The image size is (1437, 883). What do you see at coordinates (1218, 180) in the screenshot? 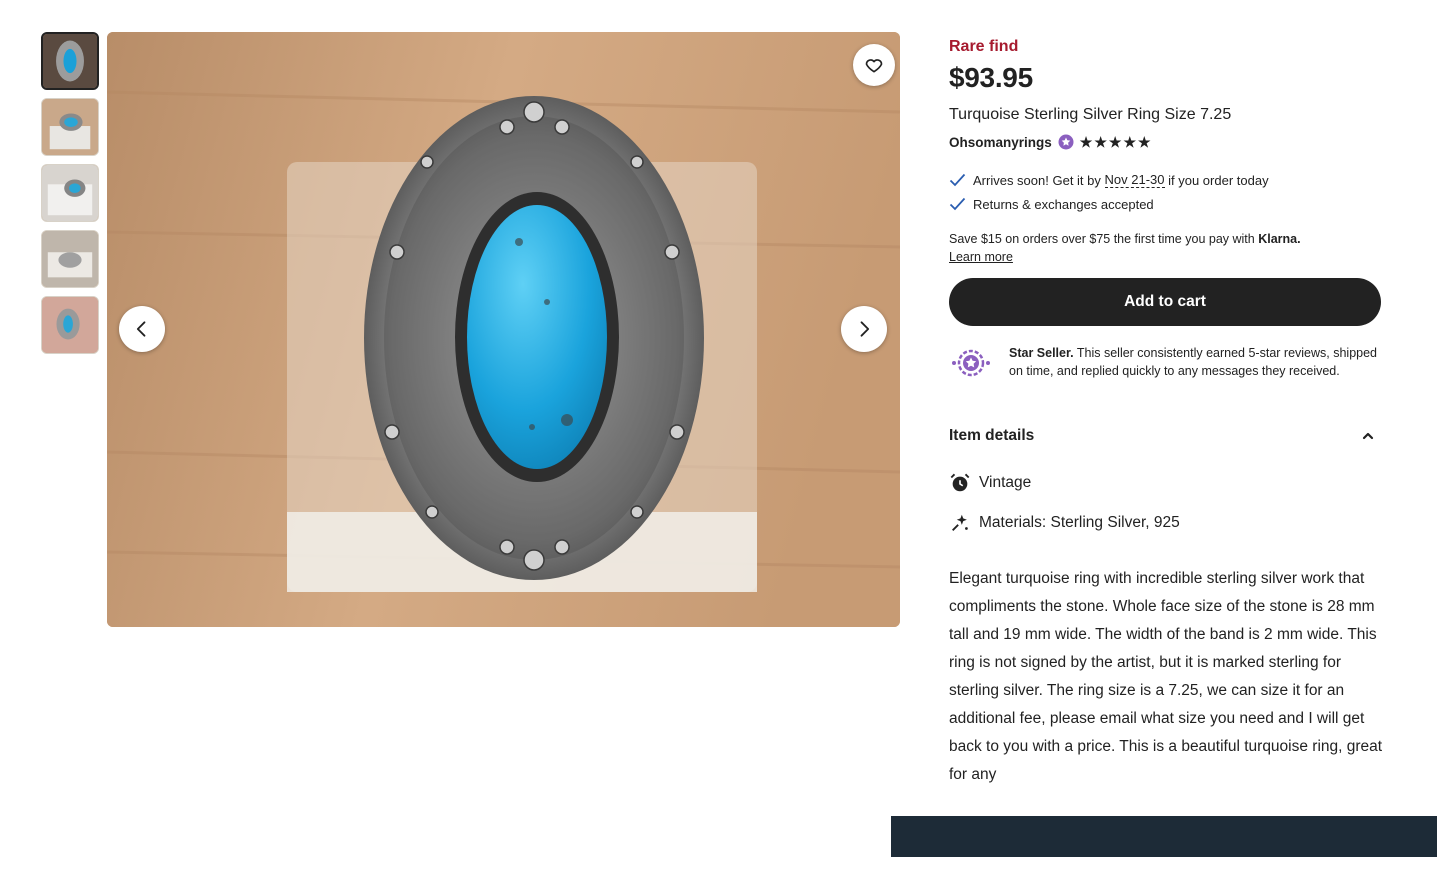
I see `shipping-suffix: if you order today` at bounding box center [1218, 180].